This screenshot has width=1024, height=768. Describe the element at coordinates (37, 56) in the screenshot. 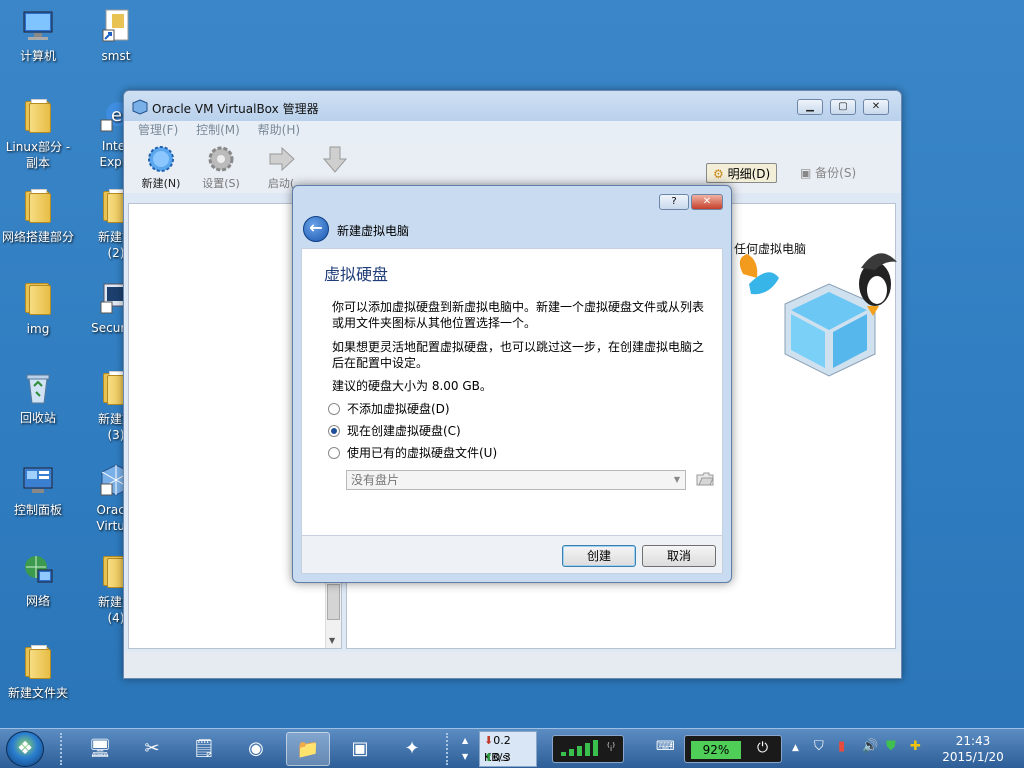

I see `desktop-icon-label: 计算机` at that location.